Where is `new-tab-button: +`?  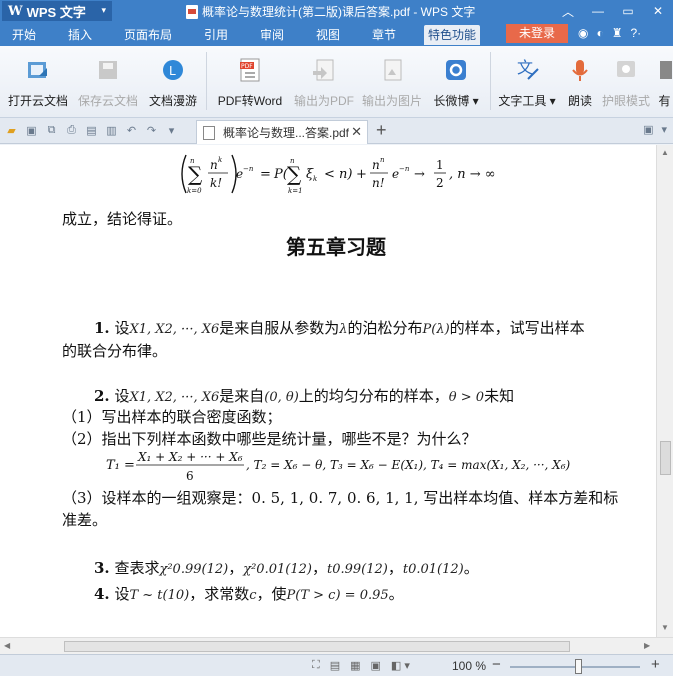 new-tab-button: + is located at coordinates (381, 130).